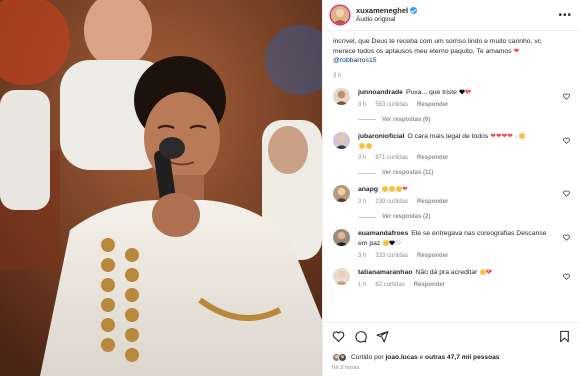 This screenshot has width=580, height=376. What do you see at coordinates (337, 75) in the screenshot?
I see `caption-time: 3 h` at bounding box center [337, 75].